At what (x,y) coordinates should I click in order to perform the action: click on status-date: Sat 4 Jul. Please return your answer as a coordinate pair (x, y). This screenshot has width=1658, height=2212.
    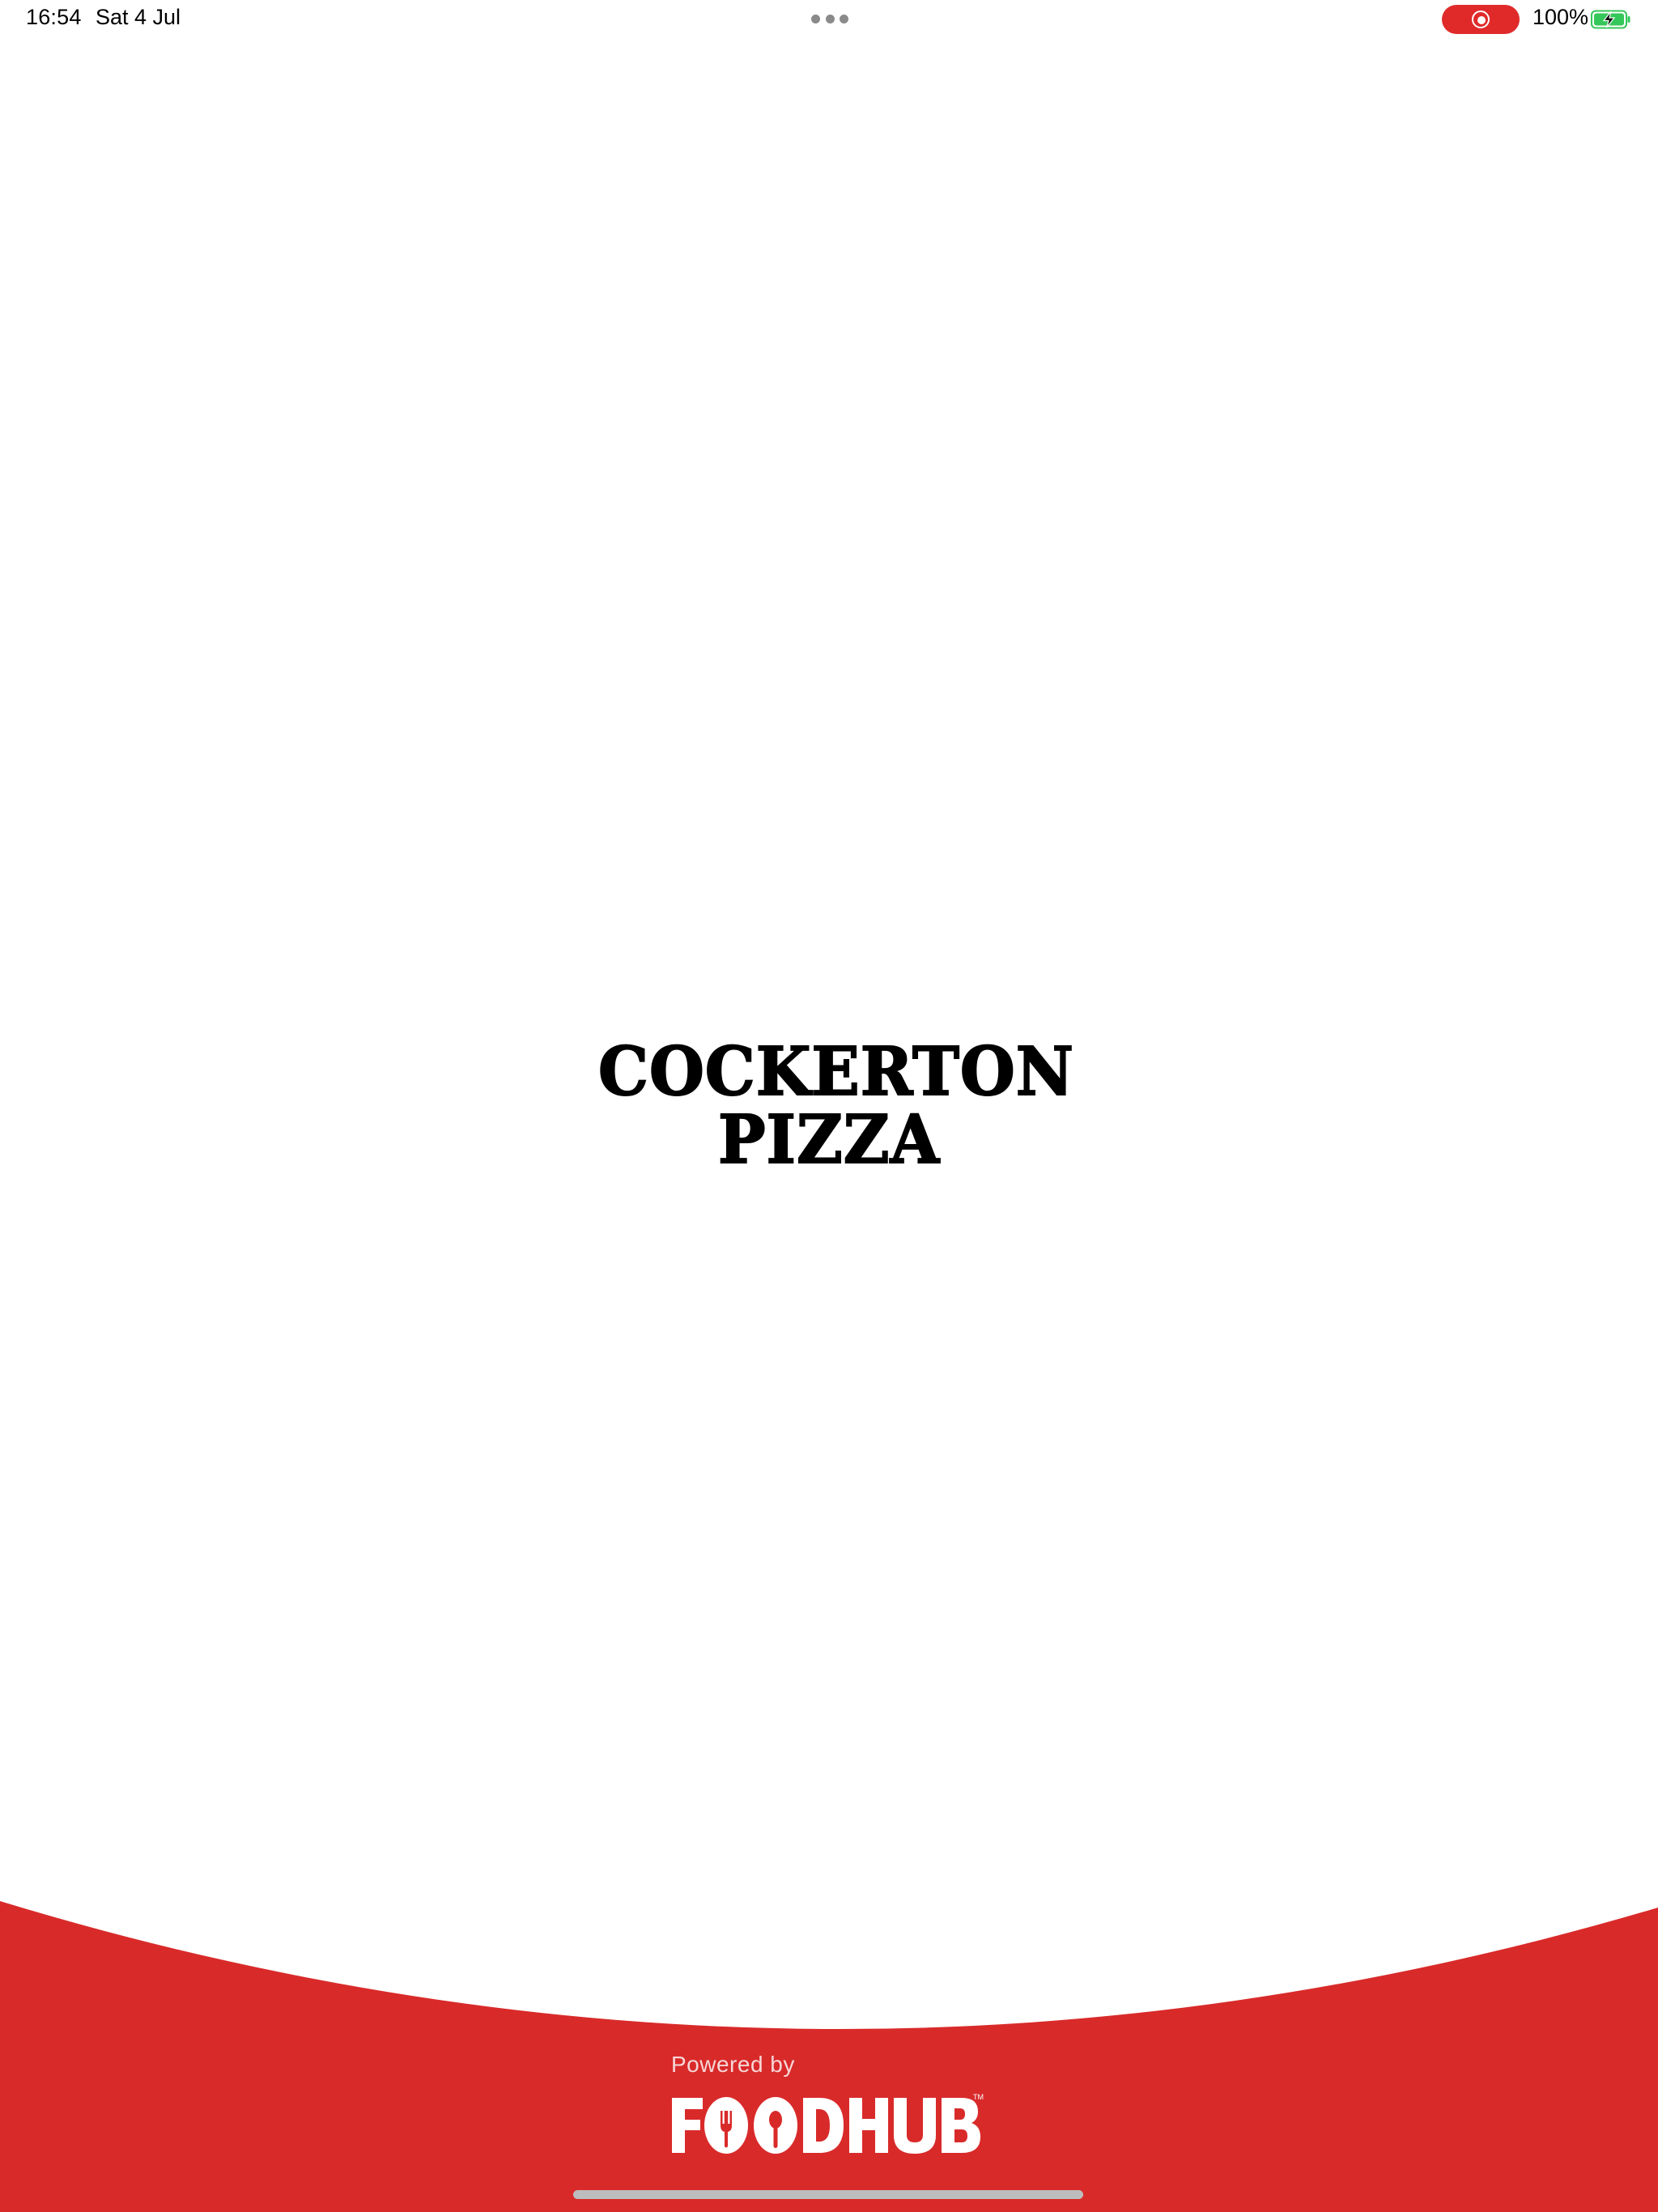
    Looking at the image, I should click on (138, 17).